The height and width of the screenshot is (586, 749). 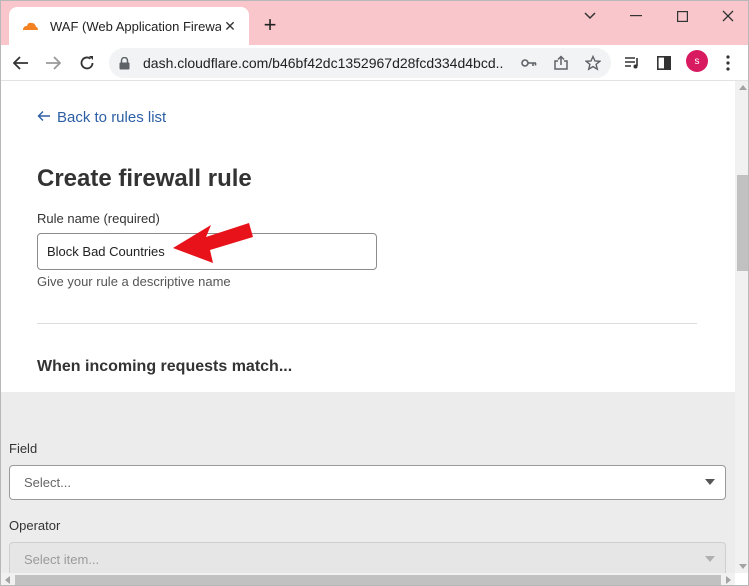 I want to click on key-icon, so click(x=529, y=63).